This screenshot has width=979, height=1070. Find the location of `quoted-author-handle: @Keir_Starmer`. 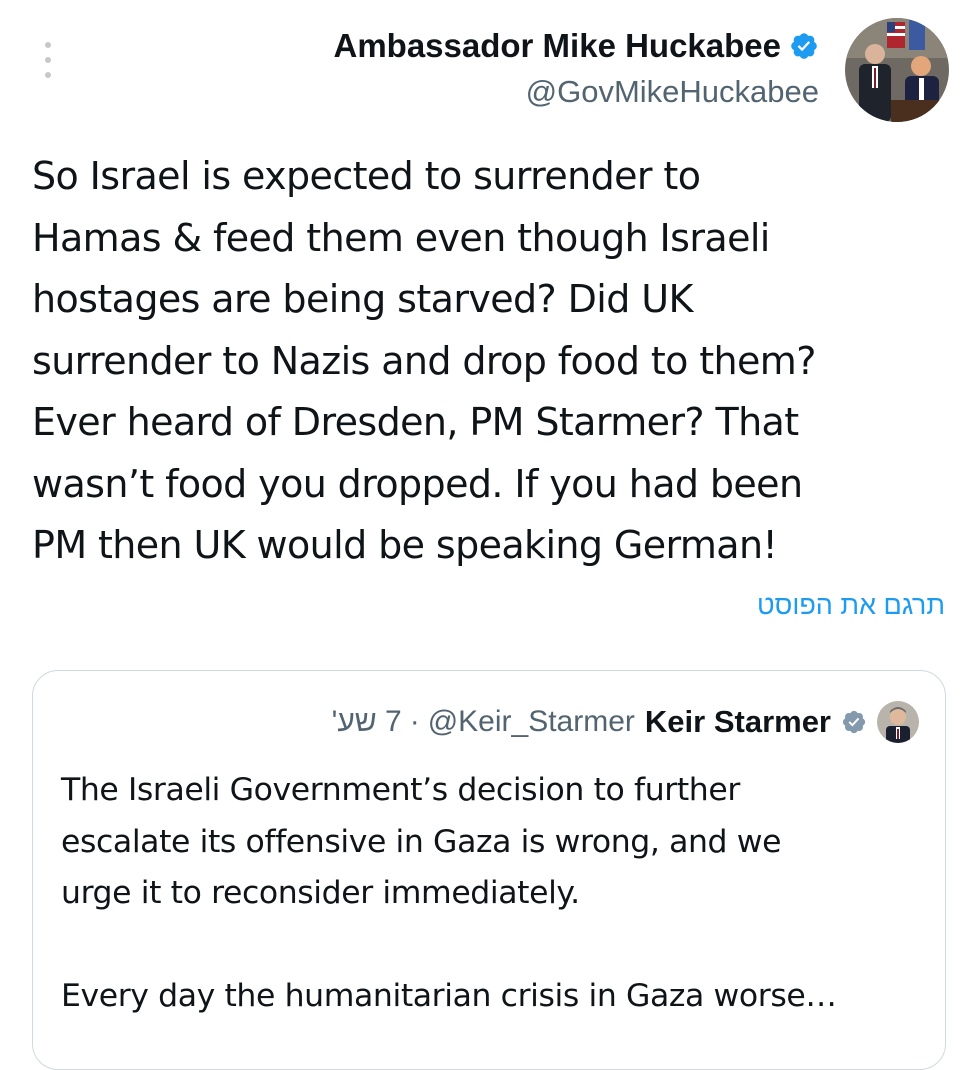

quoted-author-handle: @Keir_Starmer is located at coordinates (531, 722).